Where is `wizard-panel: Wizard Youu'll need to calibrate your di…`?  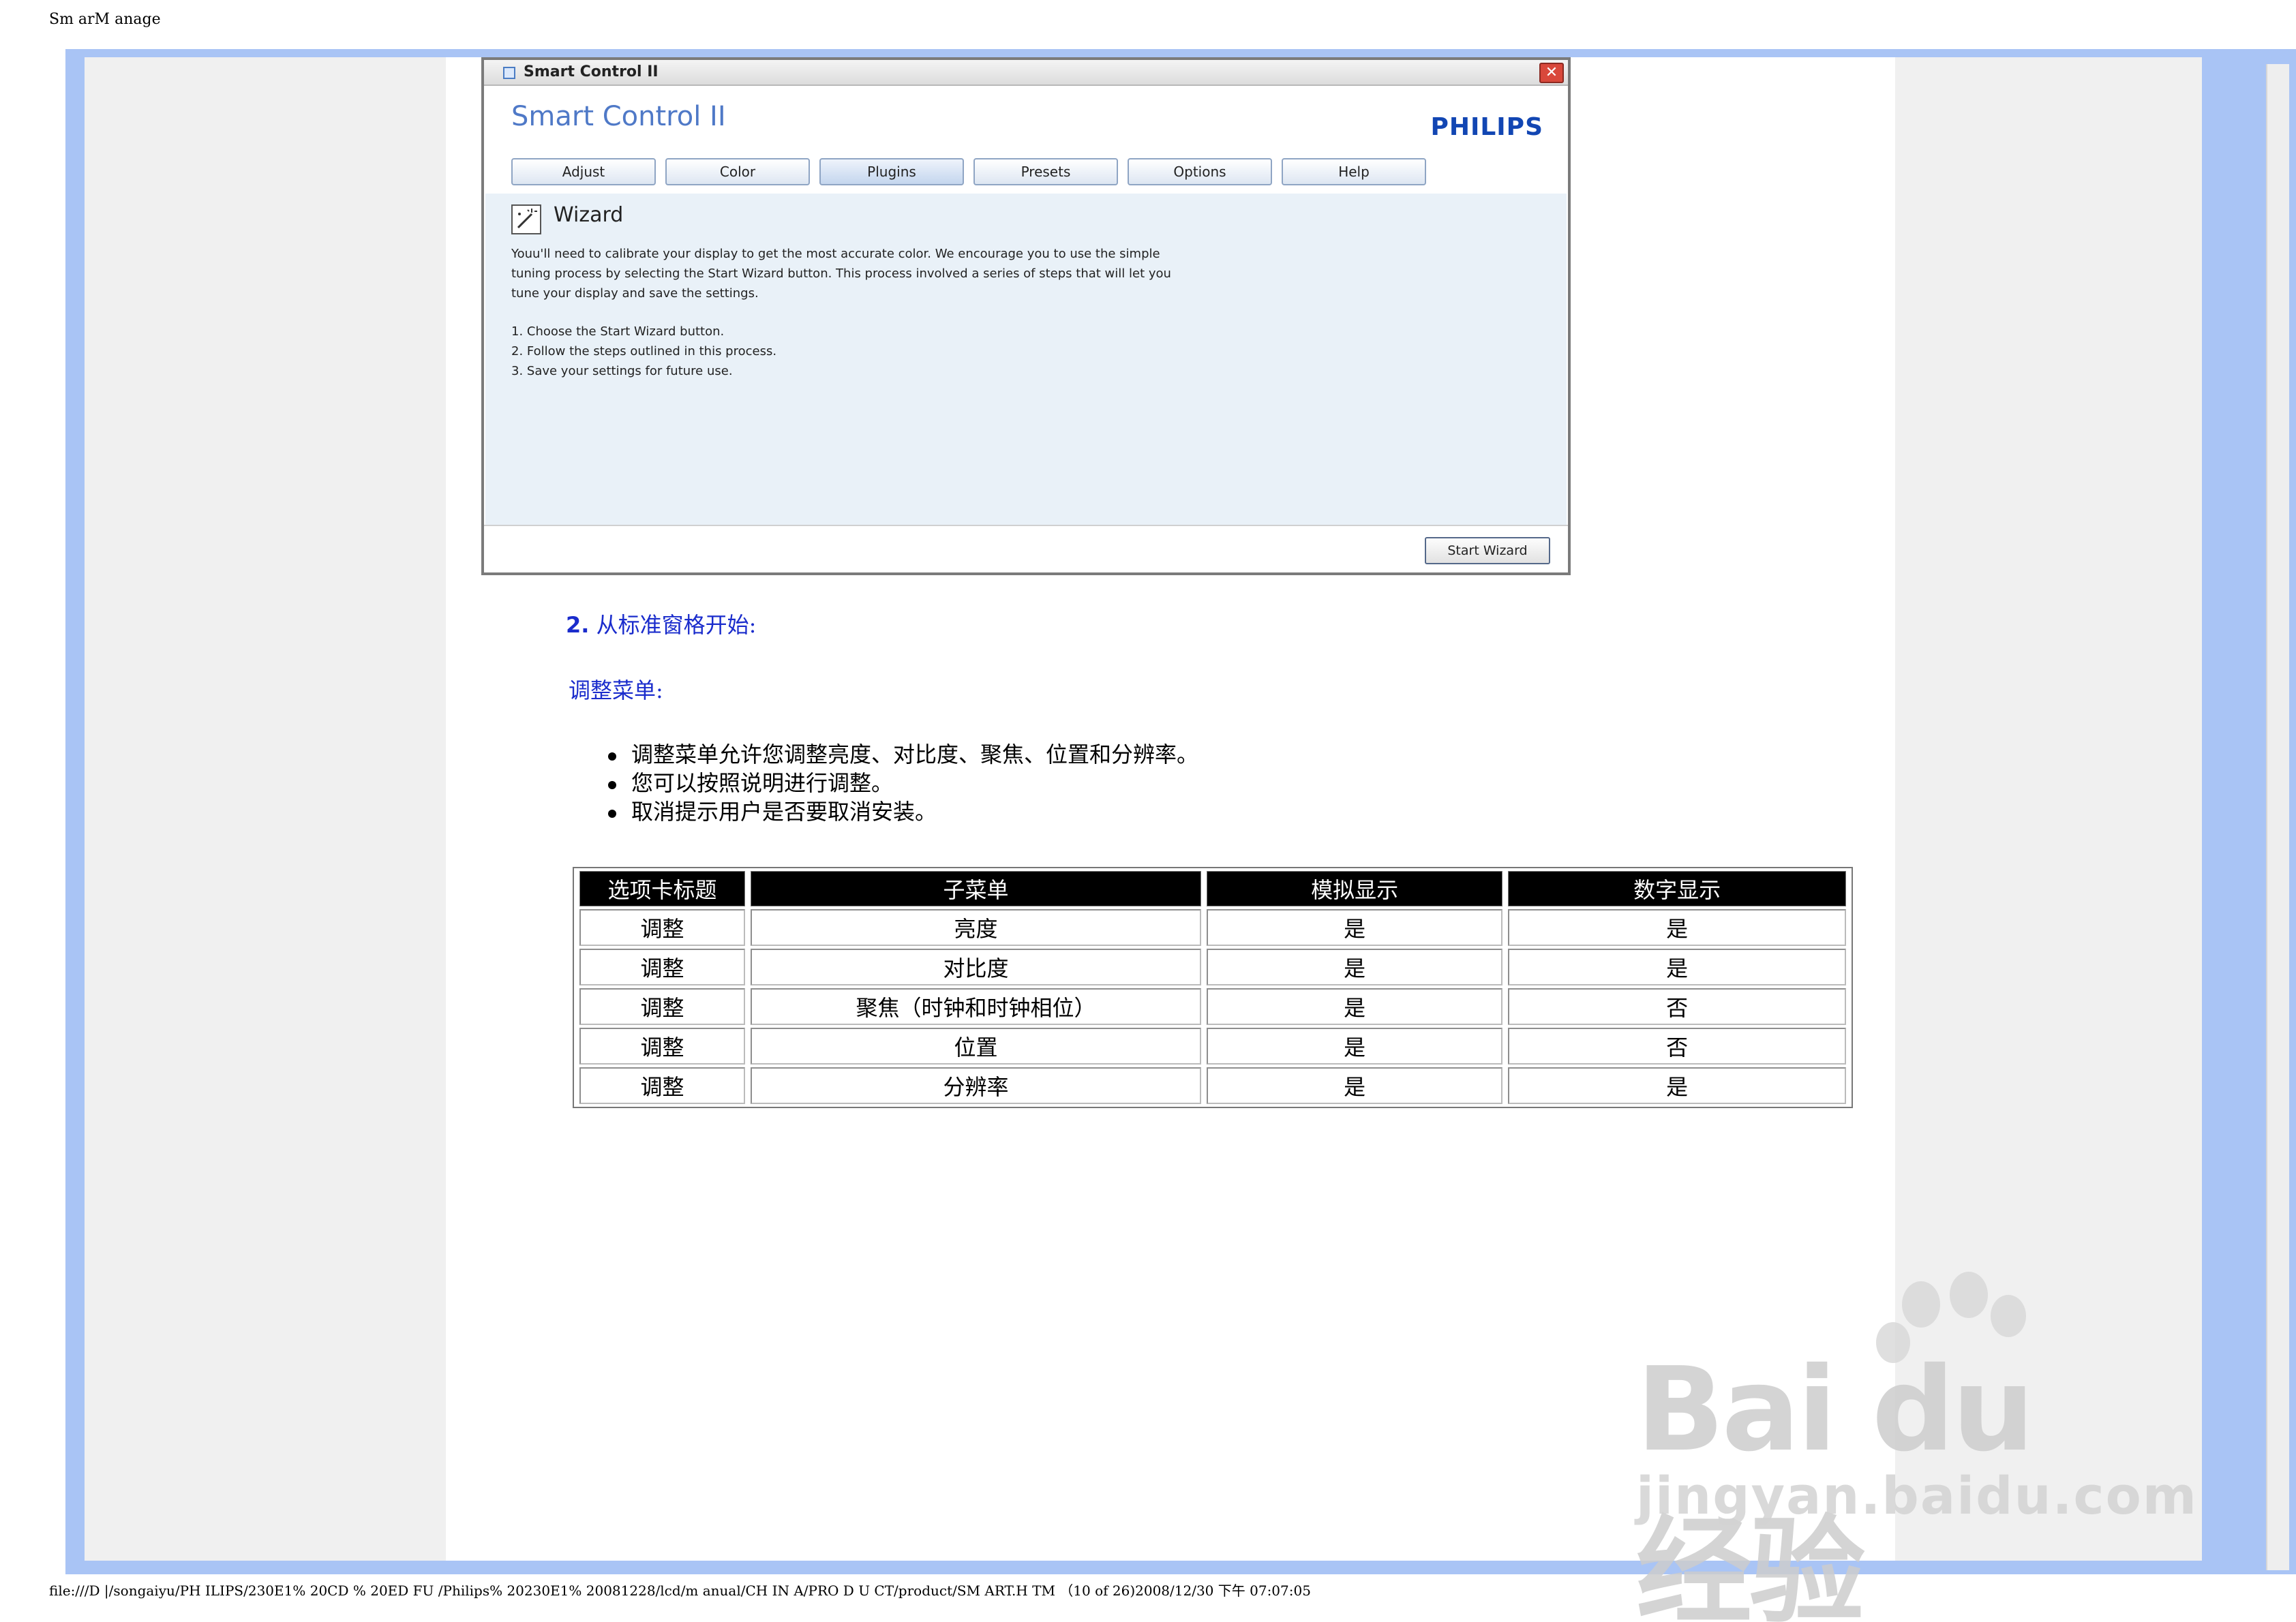 wizard-panel: Wizard Youu'll need to calibrate your di… is located at coordinates (1026, 359).